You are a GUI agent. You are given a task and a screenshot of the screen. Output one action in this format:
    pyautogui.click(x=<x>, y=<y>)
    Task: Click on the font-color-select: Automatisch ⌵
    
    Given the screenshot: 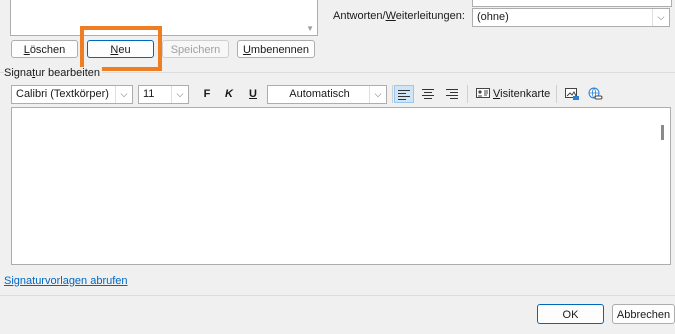 What is the action you would take?
    pyautogui.click(x=327, y=94)
    